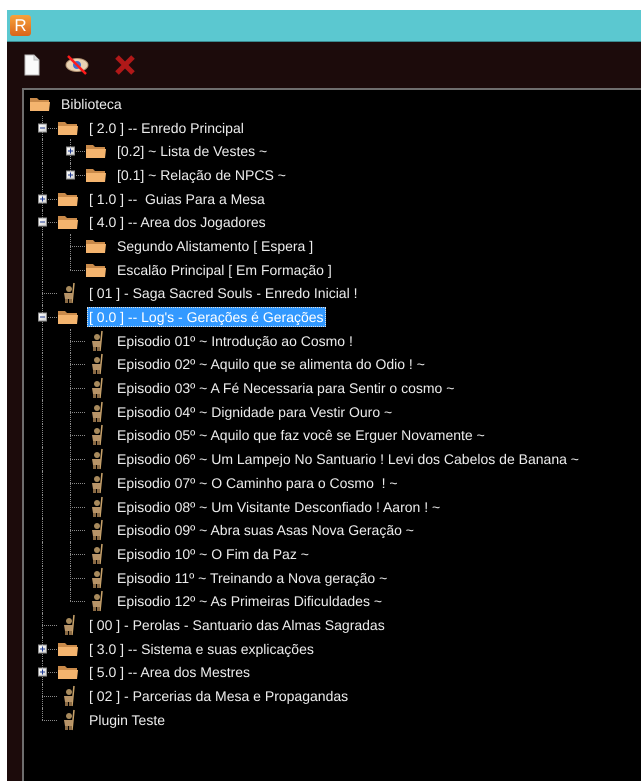  Describe the element at coordinates (201, 174) in the screenshot. I see `tree-item: [0.1] ~ Relação de NPCS ~` at that location.